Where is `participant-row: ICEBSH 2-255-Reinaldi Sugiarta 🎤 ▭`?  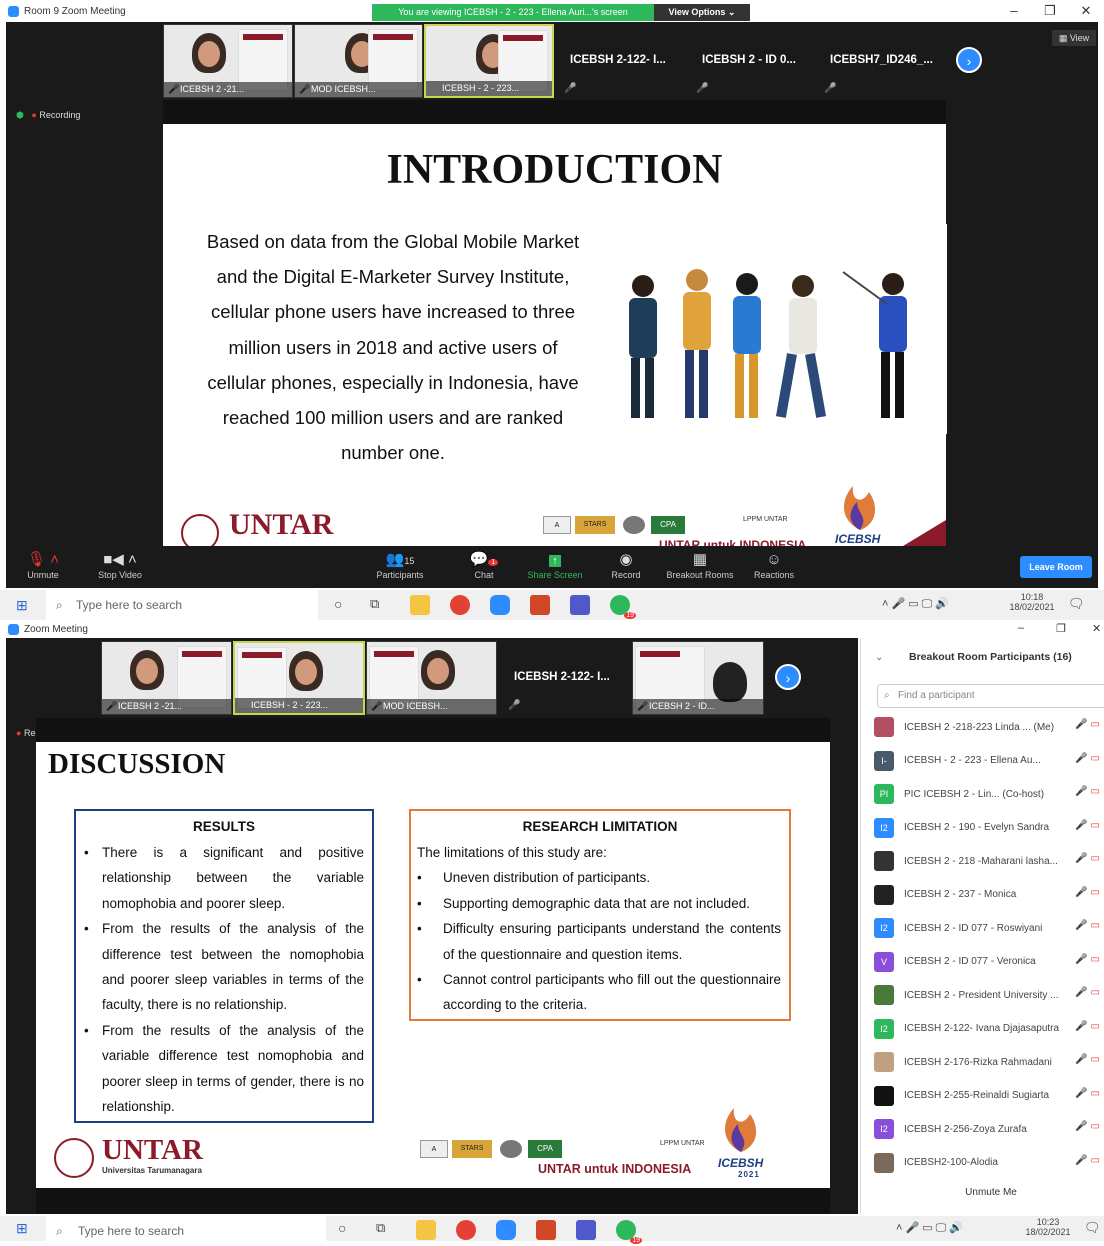 participant-row: ICEBSH 2-255-Reinaldi Sugiarta 🎤 ▭ is located at coordinates (989, 1096).